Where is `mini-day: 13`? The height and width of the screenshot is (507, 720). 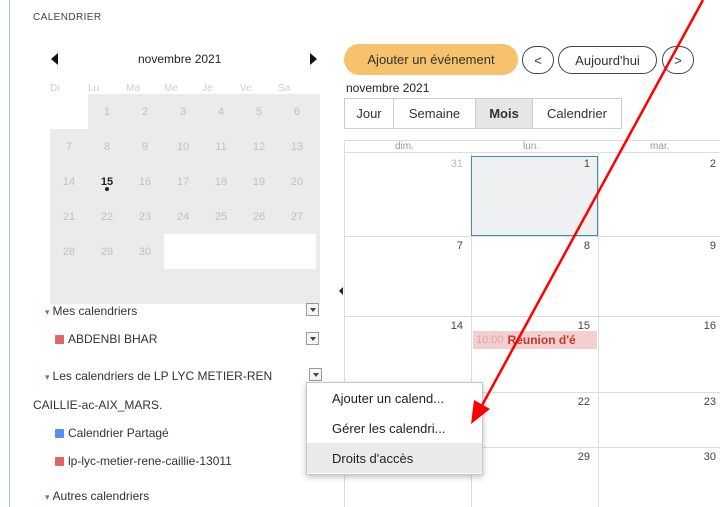 mini-day: 13 is located at coordinates (297, 146).